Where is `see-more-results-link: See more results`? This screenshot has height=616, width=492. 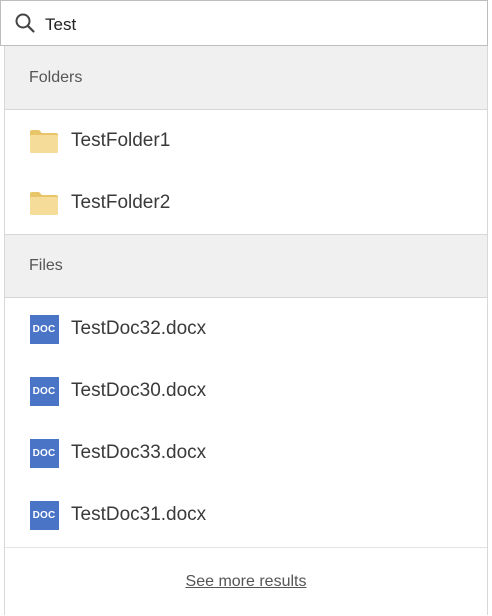 see-more-results-link: See more results is located at coordinates (246, 582).